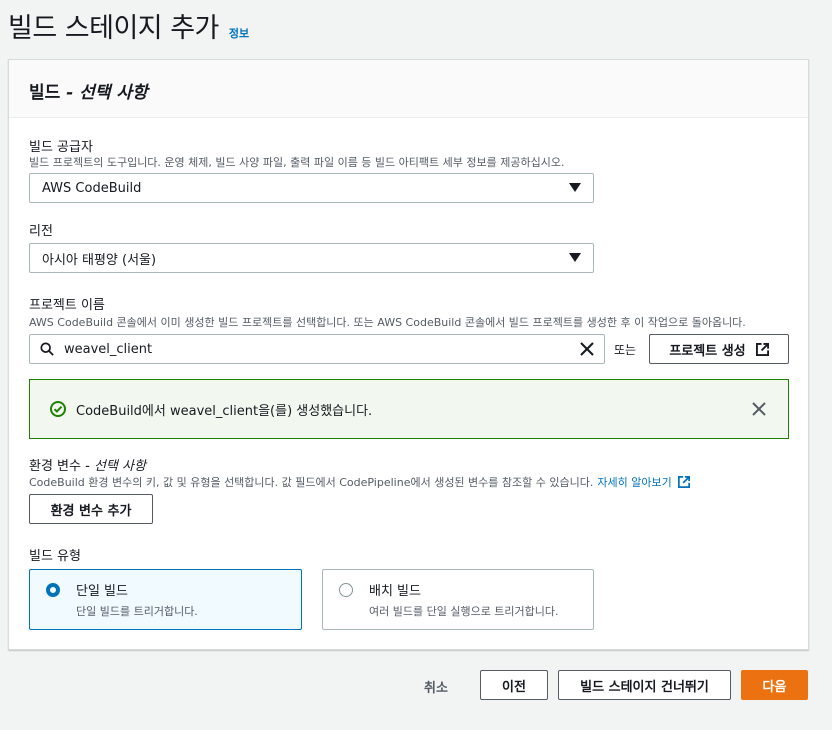 The width and height of the screenshot is (832, 730). Describe the element at coordinates (102, 591) in the screenshot. I see `radio-title: 단일 빌드` at that location.